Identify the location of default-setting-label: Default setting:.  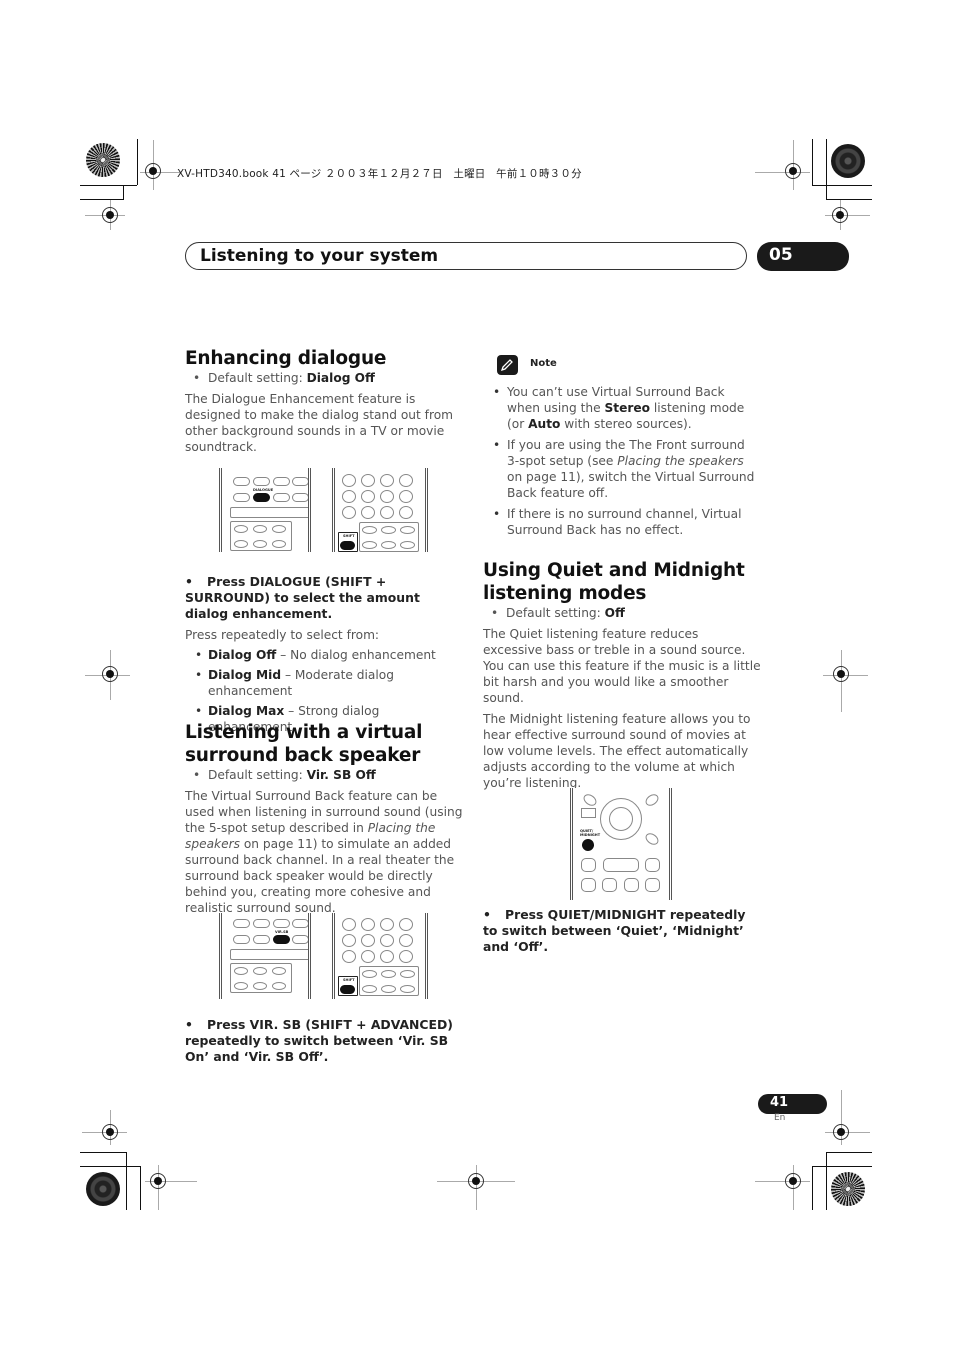
(555, 613).